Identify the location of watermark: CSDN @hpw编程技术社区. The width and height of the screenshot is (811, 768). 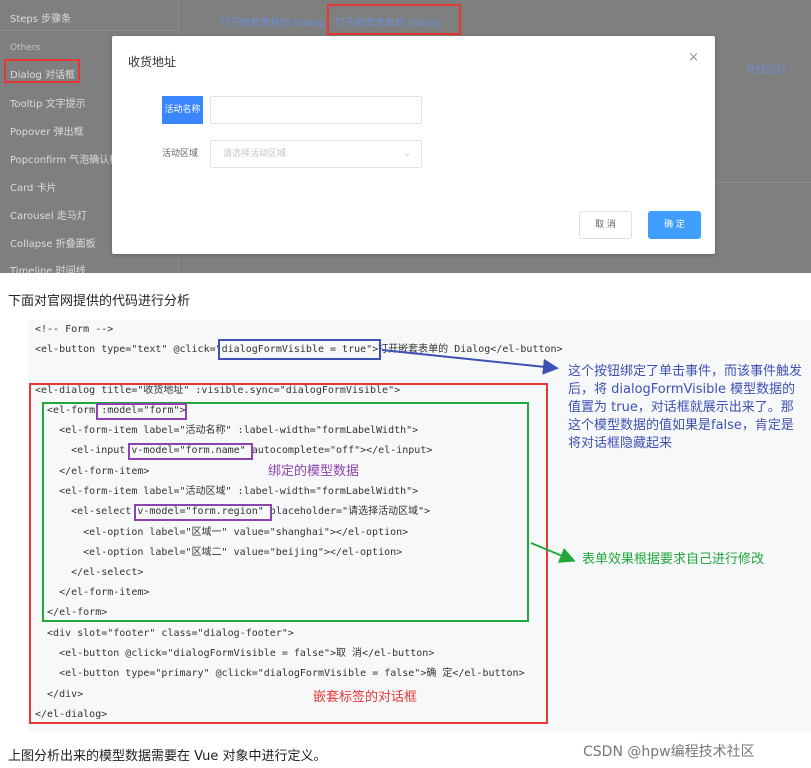
(669, 752).